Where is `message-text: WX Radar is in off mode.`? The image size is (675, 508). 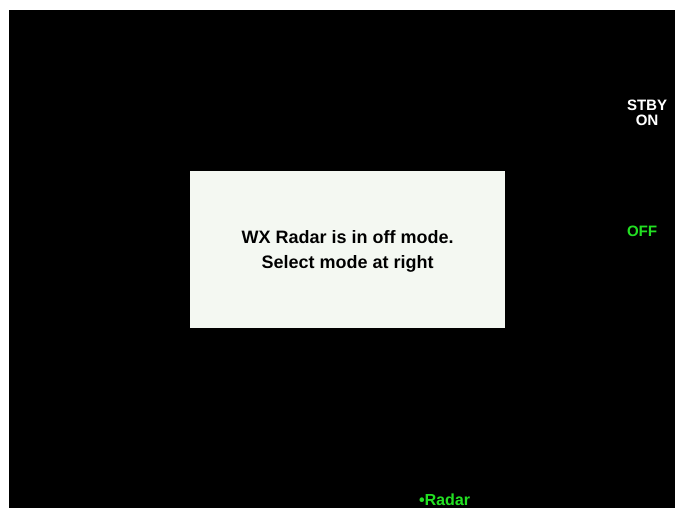 message-text: WX Radar is in off mode. is located at coordinates (347, 237).